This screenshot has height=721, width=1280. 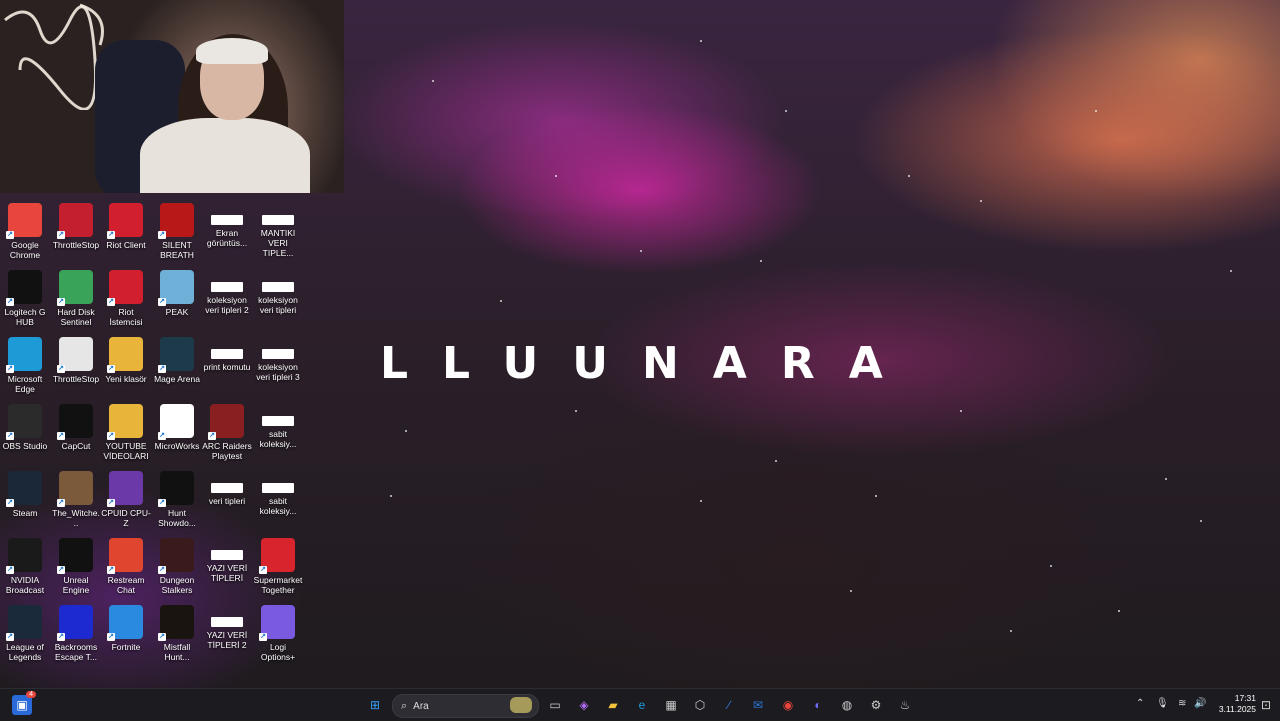 I want to click on taskbar-clock: 17:31 3.11.2025, so click(x=1233, y=704).